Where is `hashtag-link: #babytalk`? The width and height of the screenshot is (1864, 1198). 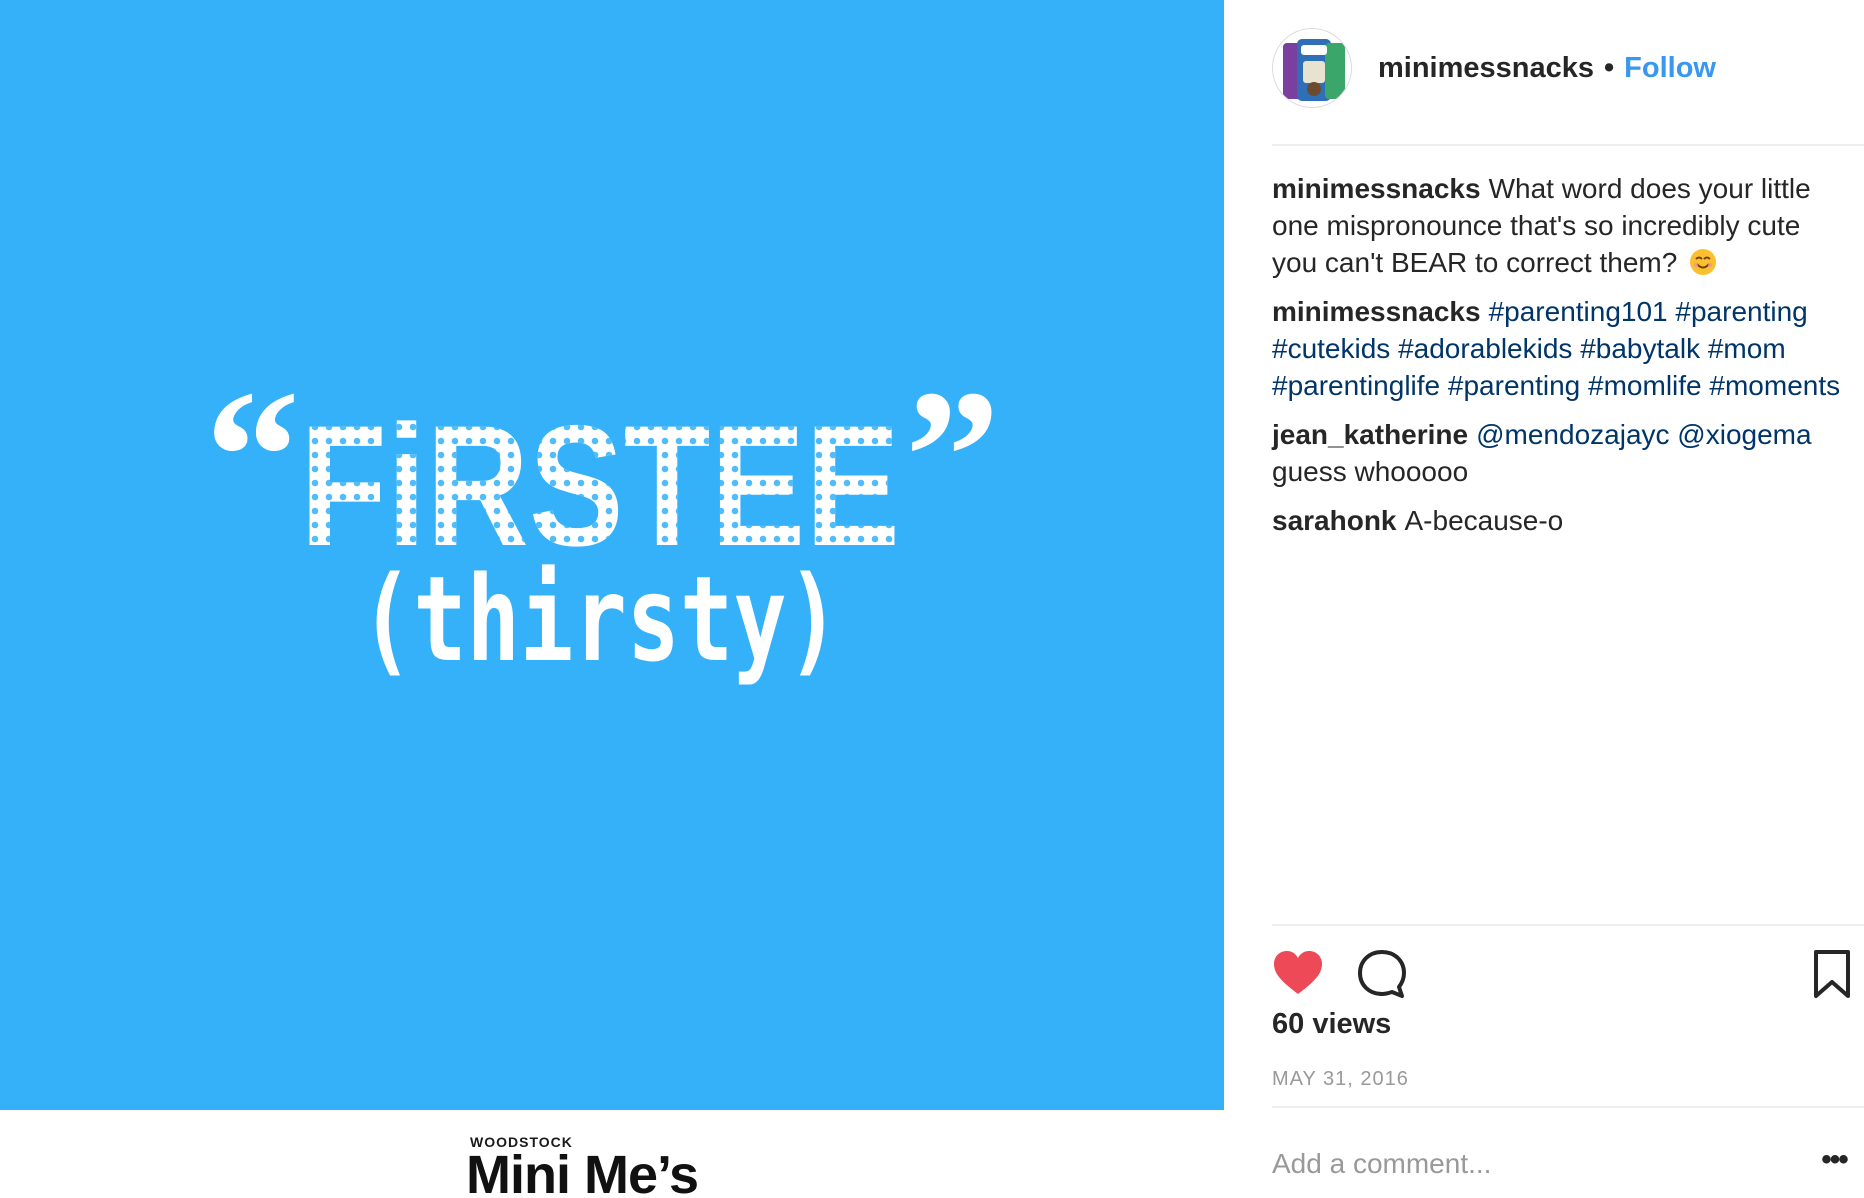
hashtag-link: #babytalk is located at coordinates (1640, 348).